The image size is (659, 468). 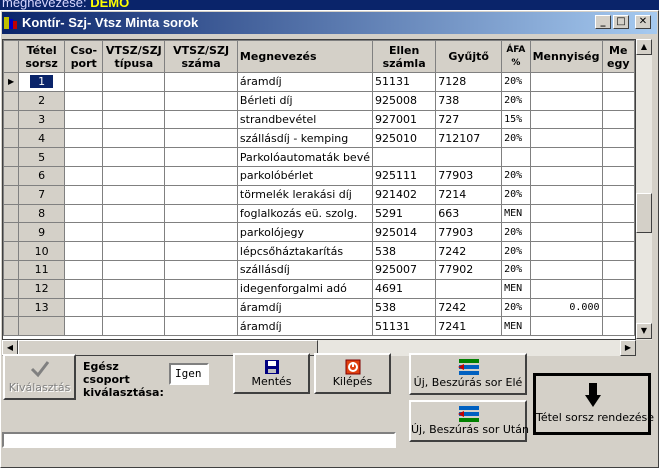 I want to click on save-button: Mentés, so click(x=271, y=373).